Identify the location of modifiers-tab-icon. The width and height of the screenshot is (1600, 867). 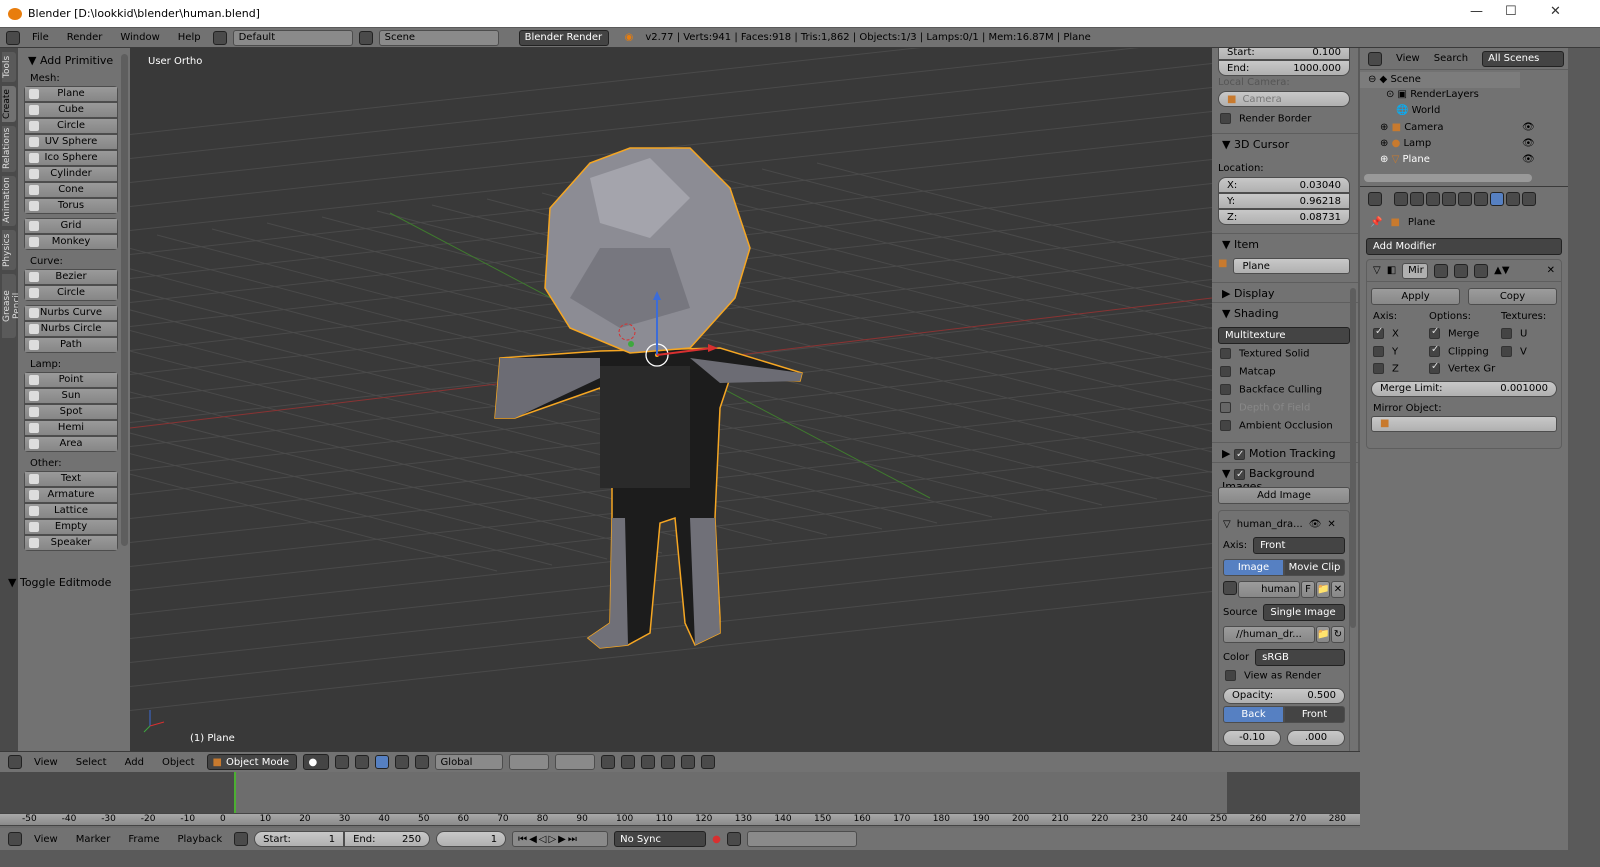
(1497, 199).